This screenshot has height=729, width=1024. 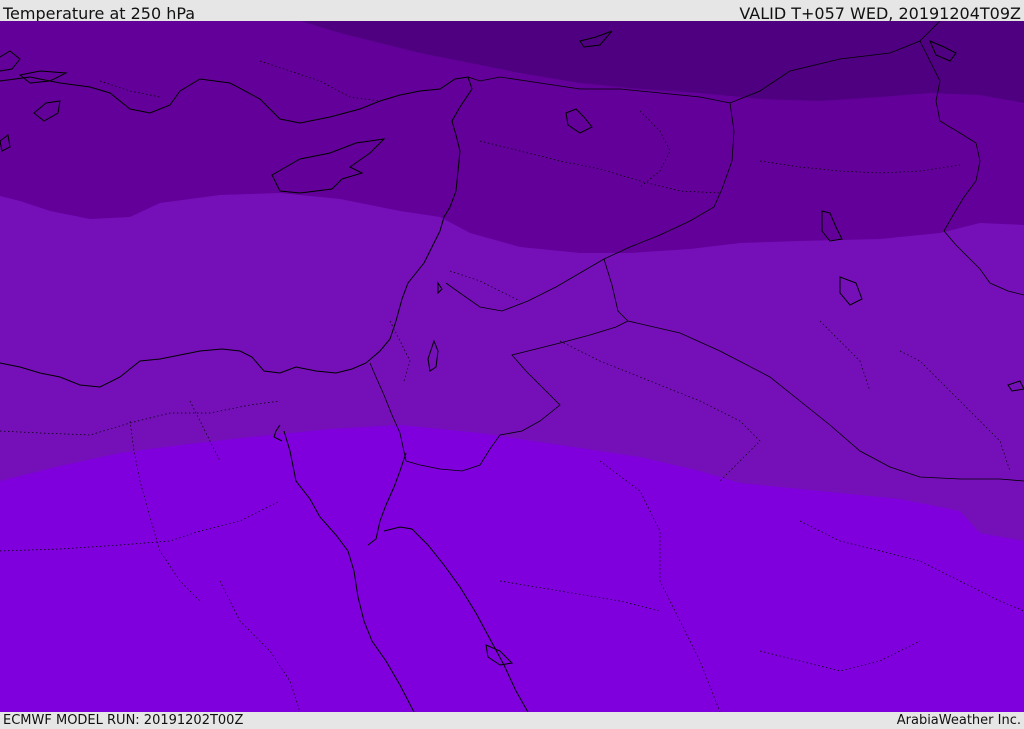 I want to click on model-run-label: ECMWF MODEL RUN: 20191202T00Z, so click(x=123, y=720).